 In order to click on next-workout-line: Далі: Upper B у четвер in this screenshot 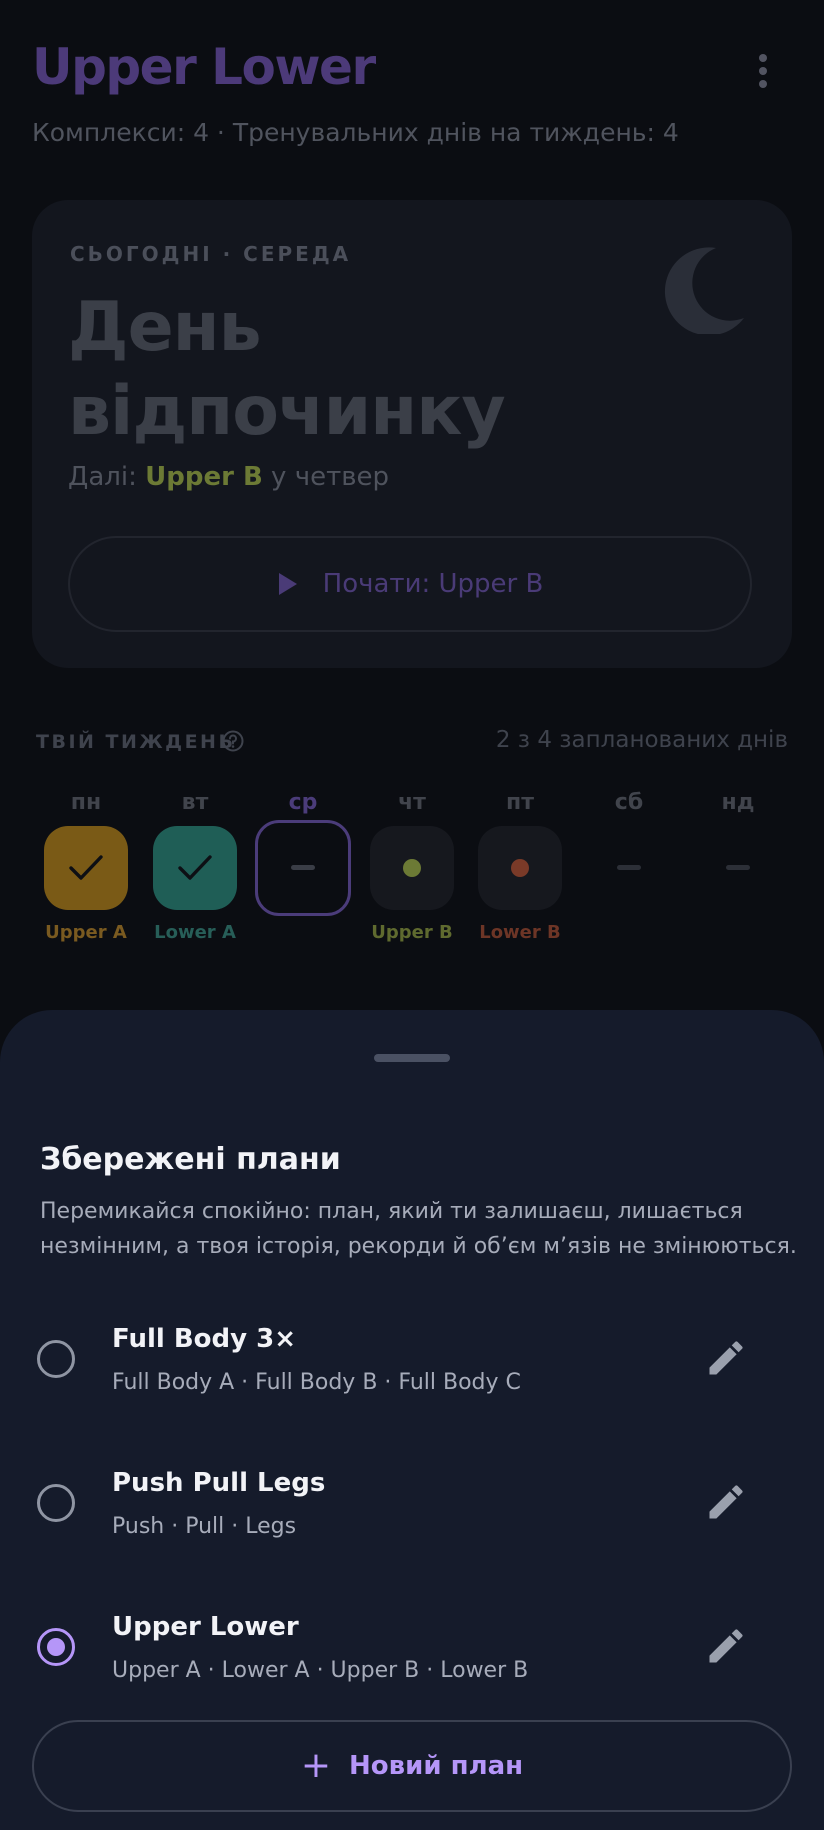, I will do `click(228, 477)`.